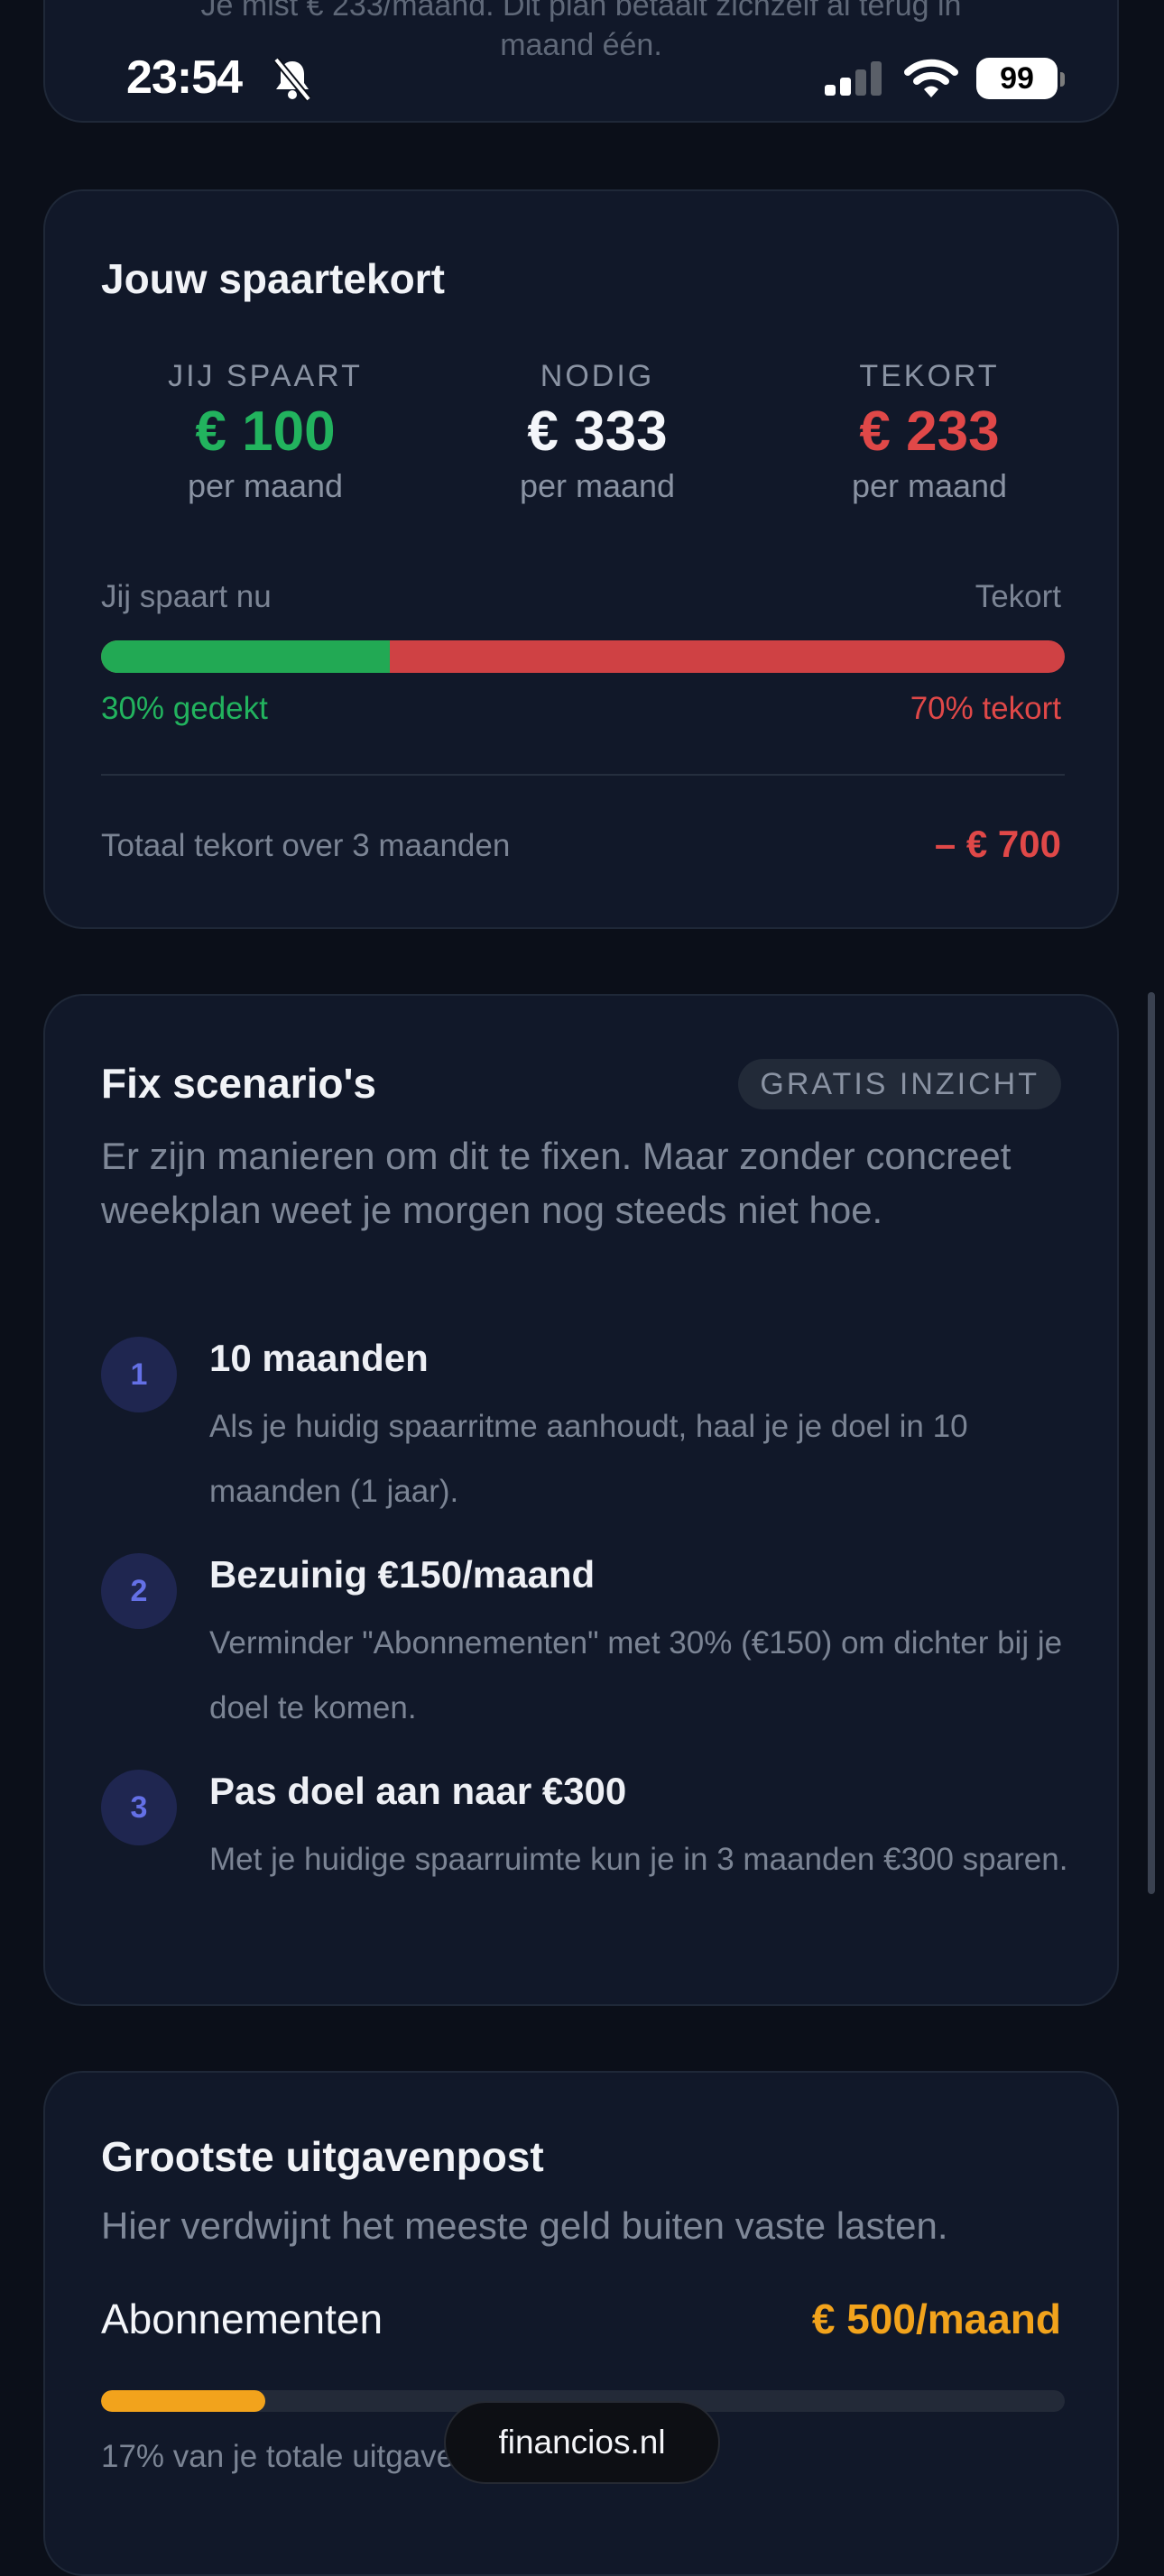 The image size is (1164, 2576). What do you see at coordinates (139, 1591) in the screenshot?
I see `step-number-2: 2` at bounding box center [139, 1591].